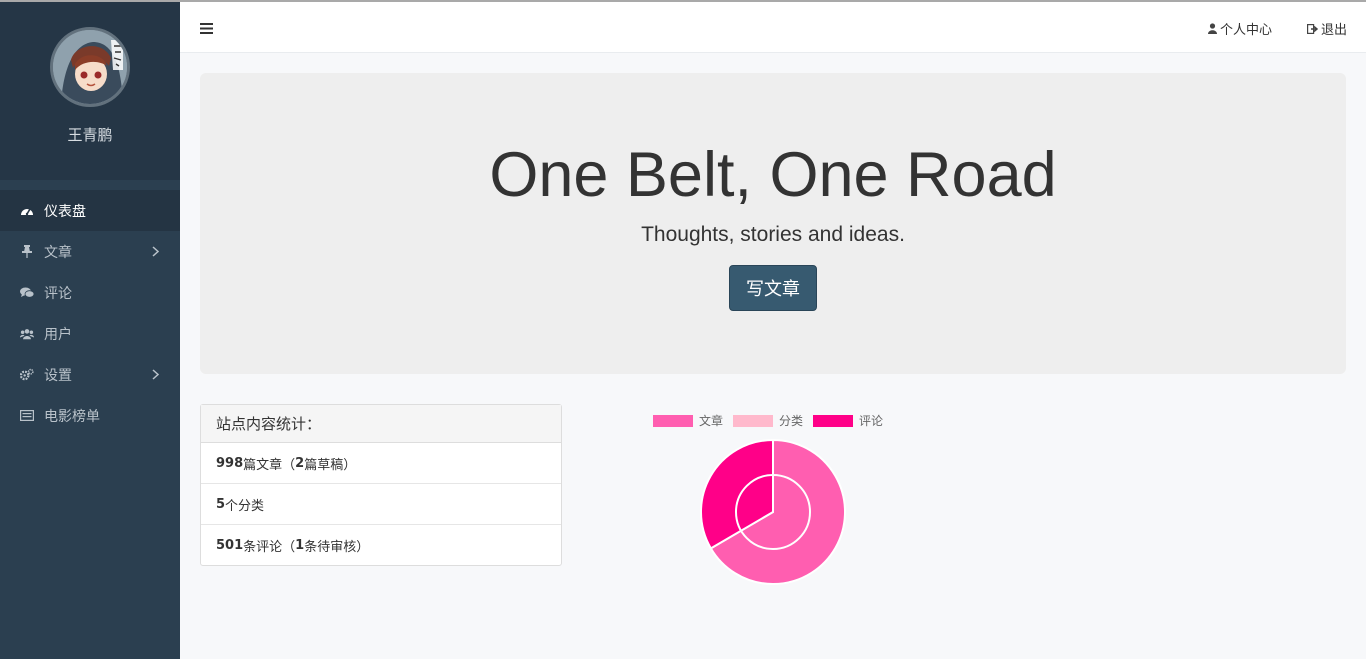 The width and height of the screenshot is (1366, 659). I want to click on hamburger-icon, so click(208, 26).